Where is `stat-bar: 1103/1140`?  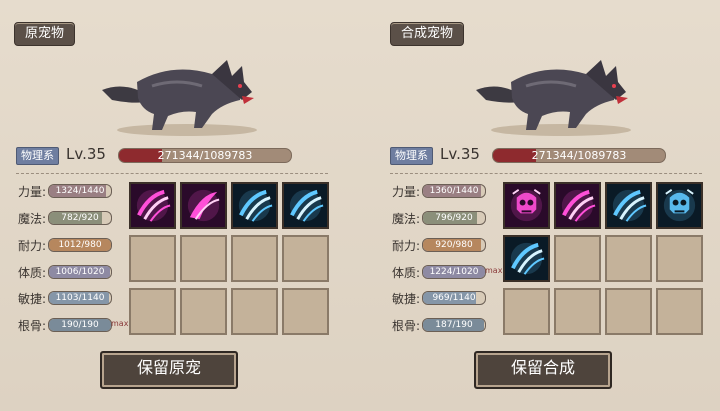
stat-bar: 1103/1140 is located at coordinates (80, 298).